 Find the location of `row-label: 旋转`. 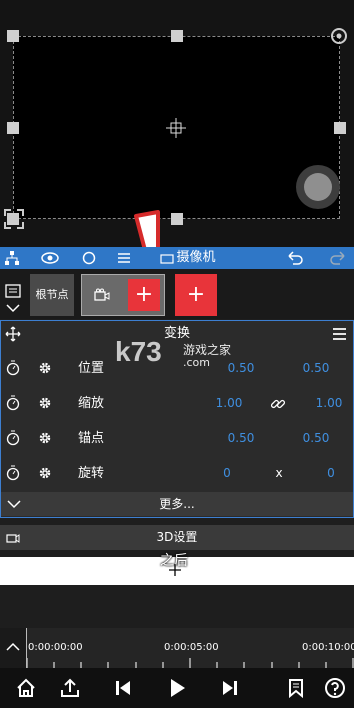

row-label: 旋转 is located at coordinates (91, 473).